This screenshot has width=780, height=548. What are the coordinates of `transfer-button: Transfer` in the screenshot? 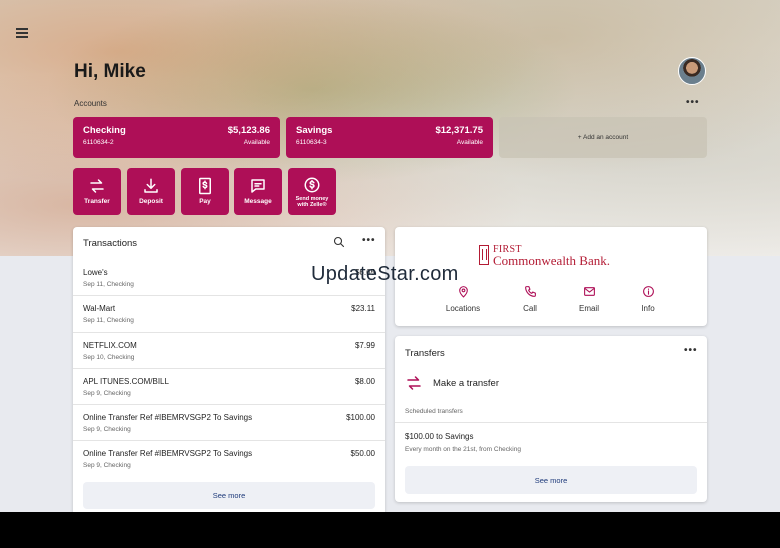 It's located at (97, 191).